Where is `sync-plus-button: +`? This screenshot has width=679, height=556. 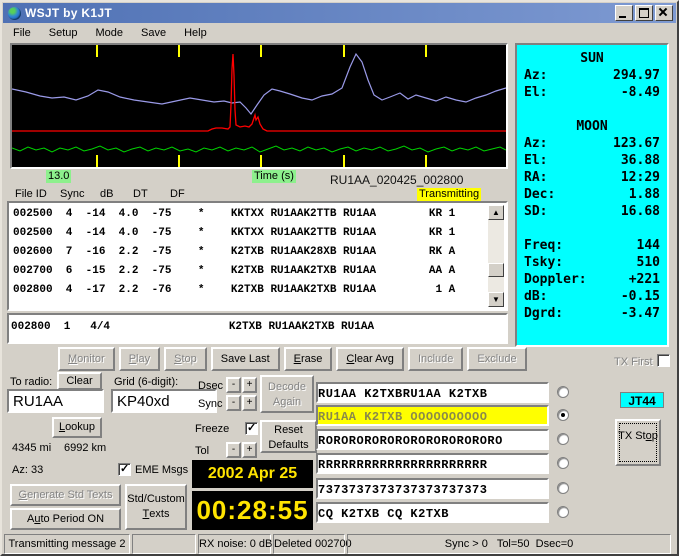
sync-plus-button: + is located at coordinates (249, 403).